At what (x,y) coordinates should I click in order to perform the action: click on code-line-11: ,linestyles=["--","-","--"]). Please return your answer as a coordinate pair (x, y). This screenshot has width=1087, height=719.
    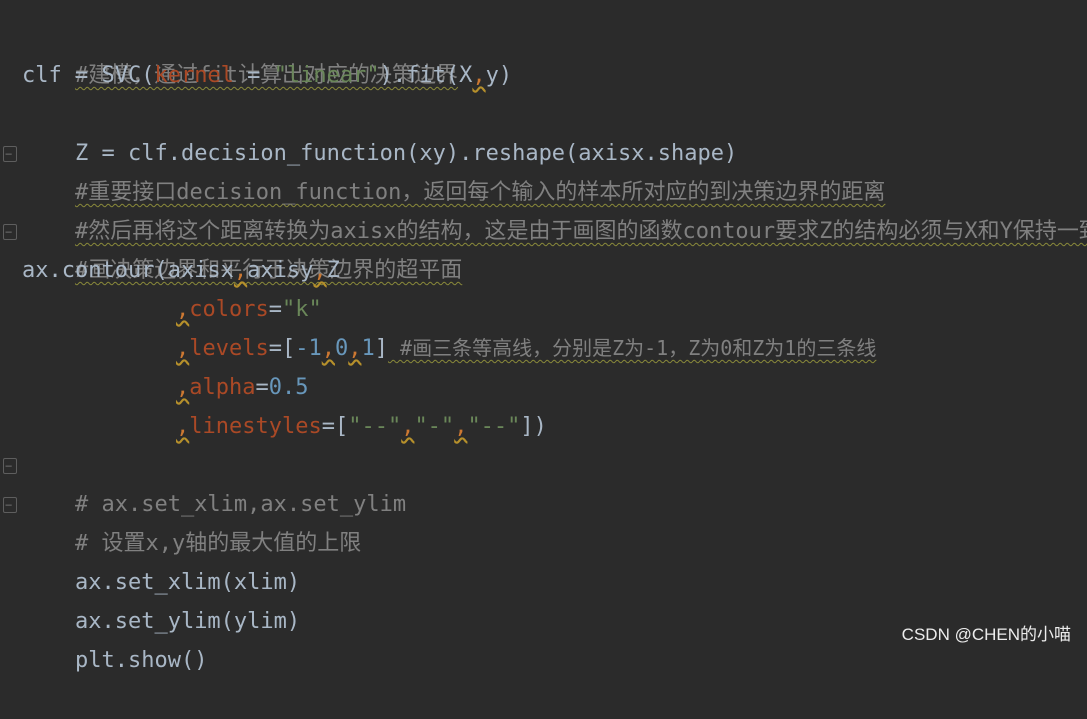
    Looking at the image, I should click on (361, 426).